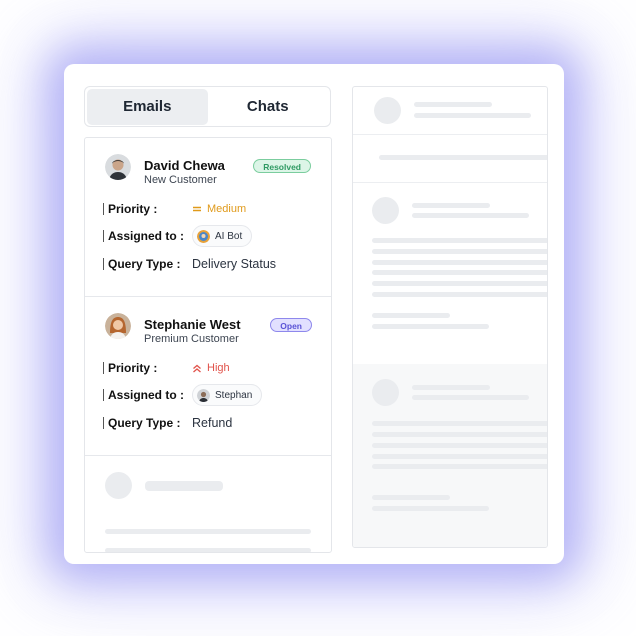 This screenshot has height=636, width=636. What do you see at coordinates (234, 395) in the screenshot?
I see `assignee-name: Stephan` at bounding box center [234, 395].